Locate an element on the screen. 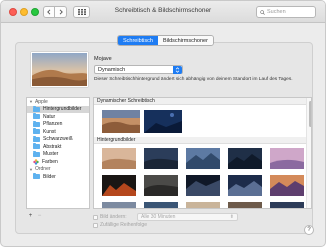 The width and height of the screenshot is (326, 247). change-interval-value: Alle 30 Minuten is located at coordinates (158, 217).